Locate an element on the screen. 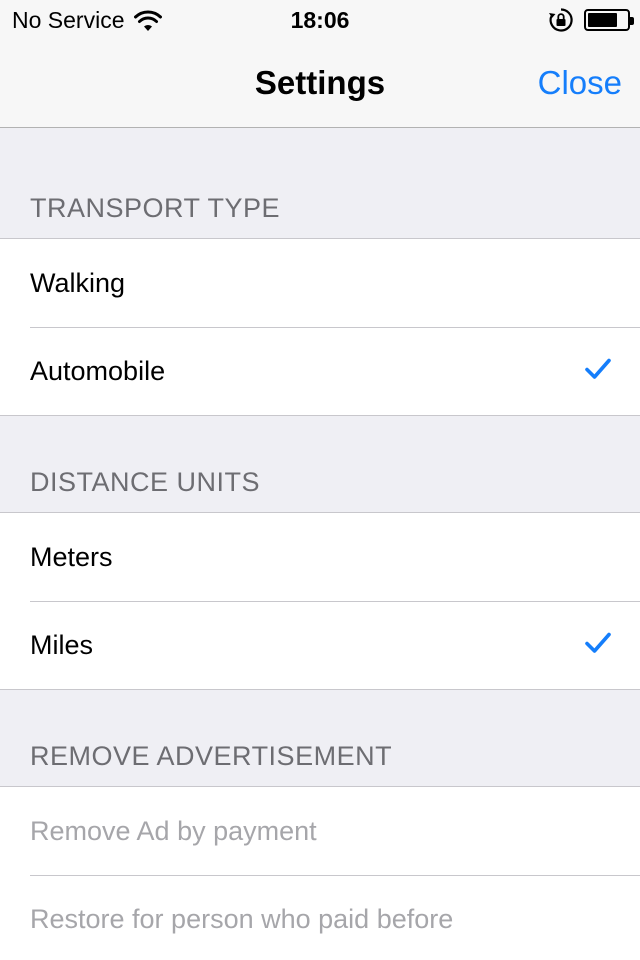  option-automobile: Automobile is located at coordinates (320, 371).